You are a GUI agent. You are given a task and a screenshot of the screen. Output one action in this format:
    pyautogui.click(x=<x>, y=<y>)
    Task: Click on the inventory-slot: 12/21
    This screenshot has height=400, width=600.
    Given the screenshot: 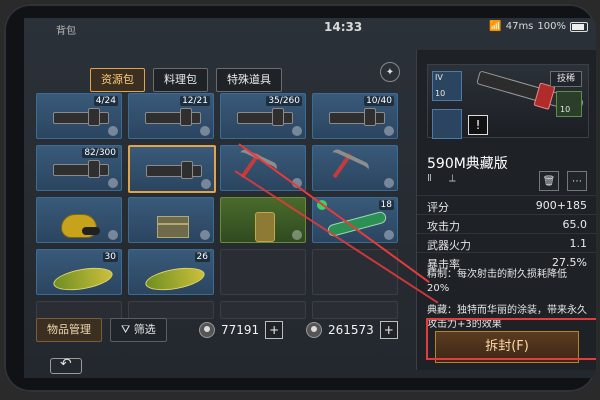 What is the action you would take?
    pyautogui.click(x=171, y=116)
    